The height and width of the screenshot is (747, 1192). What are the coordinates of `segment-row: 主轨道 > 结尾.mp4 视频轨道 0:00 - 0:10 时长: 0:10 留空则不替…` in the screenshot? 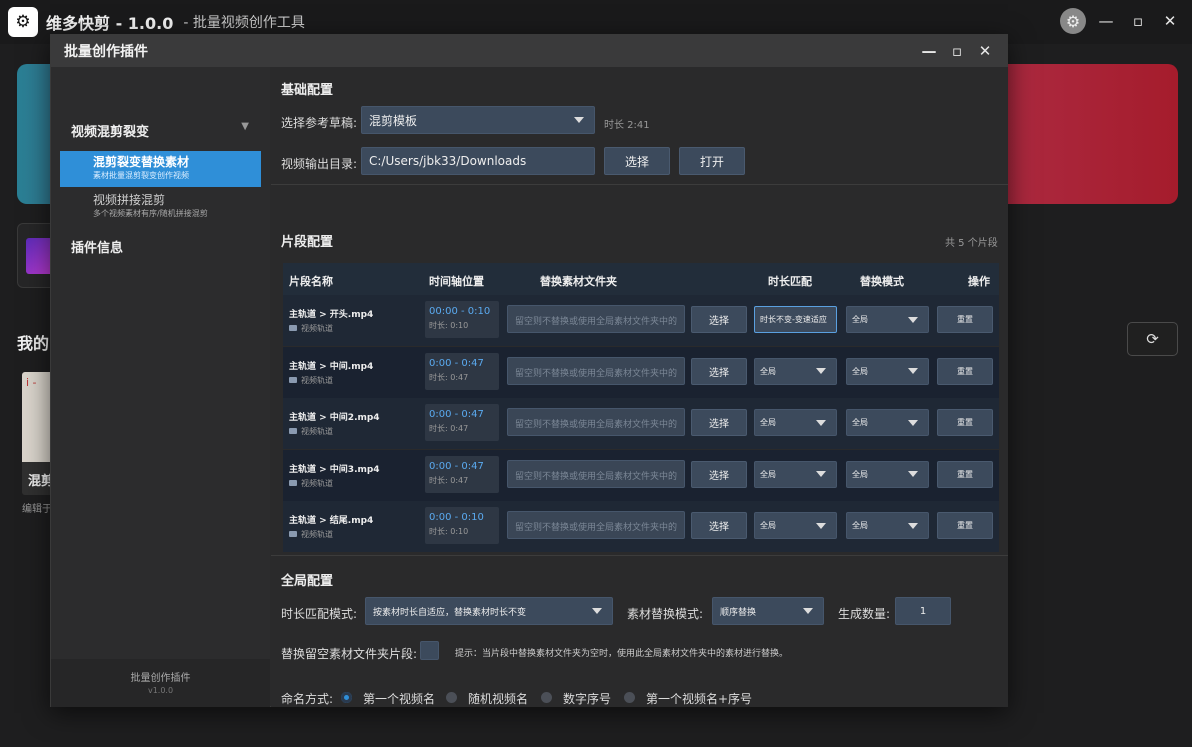 It's located at (641, 526).